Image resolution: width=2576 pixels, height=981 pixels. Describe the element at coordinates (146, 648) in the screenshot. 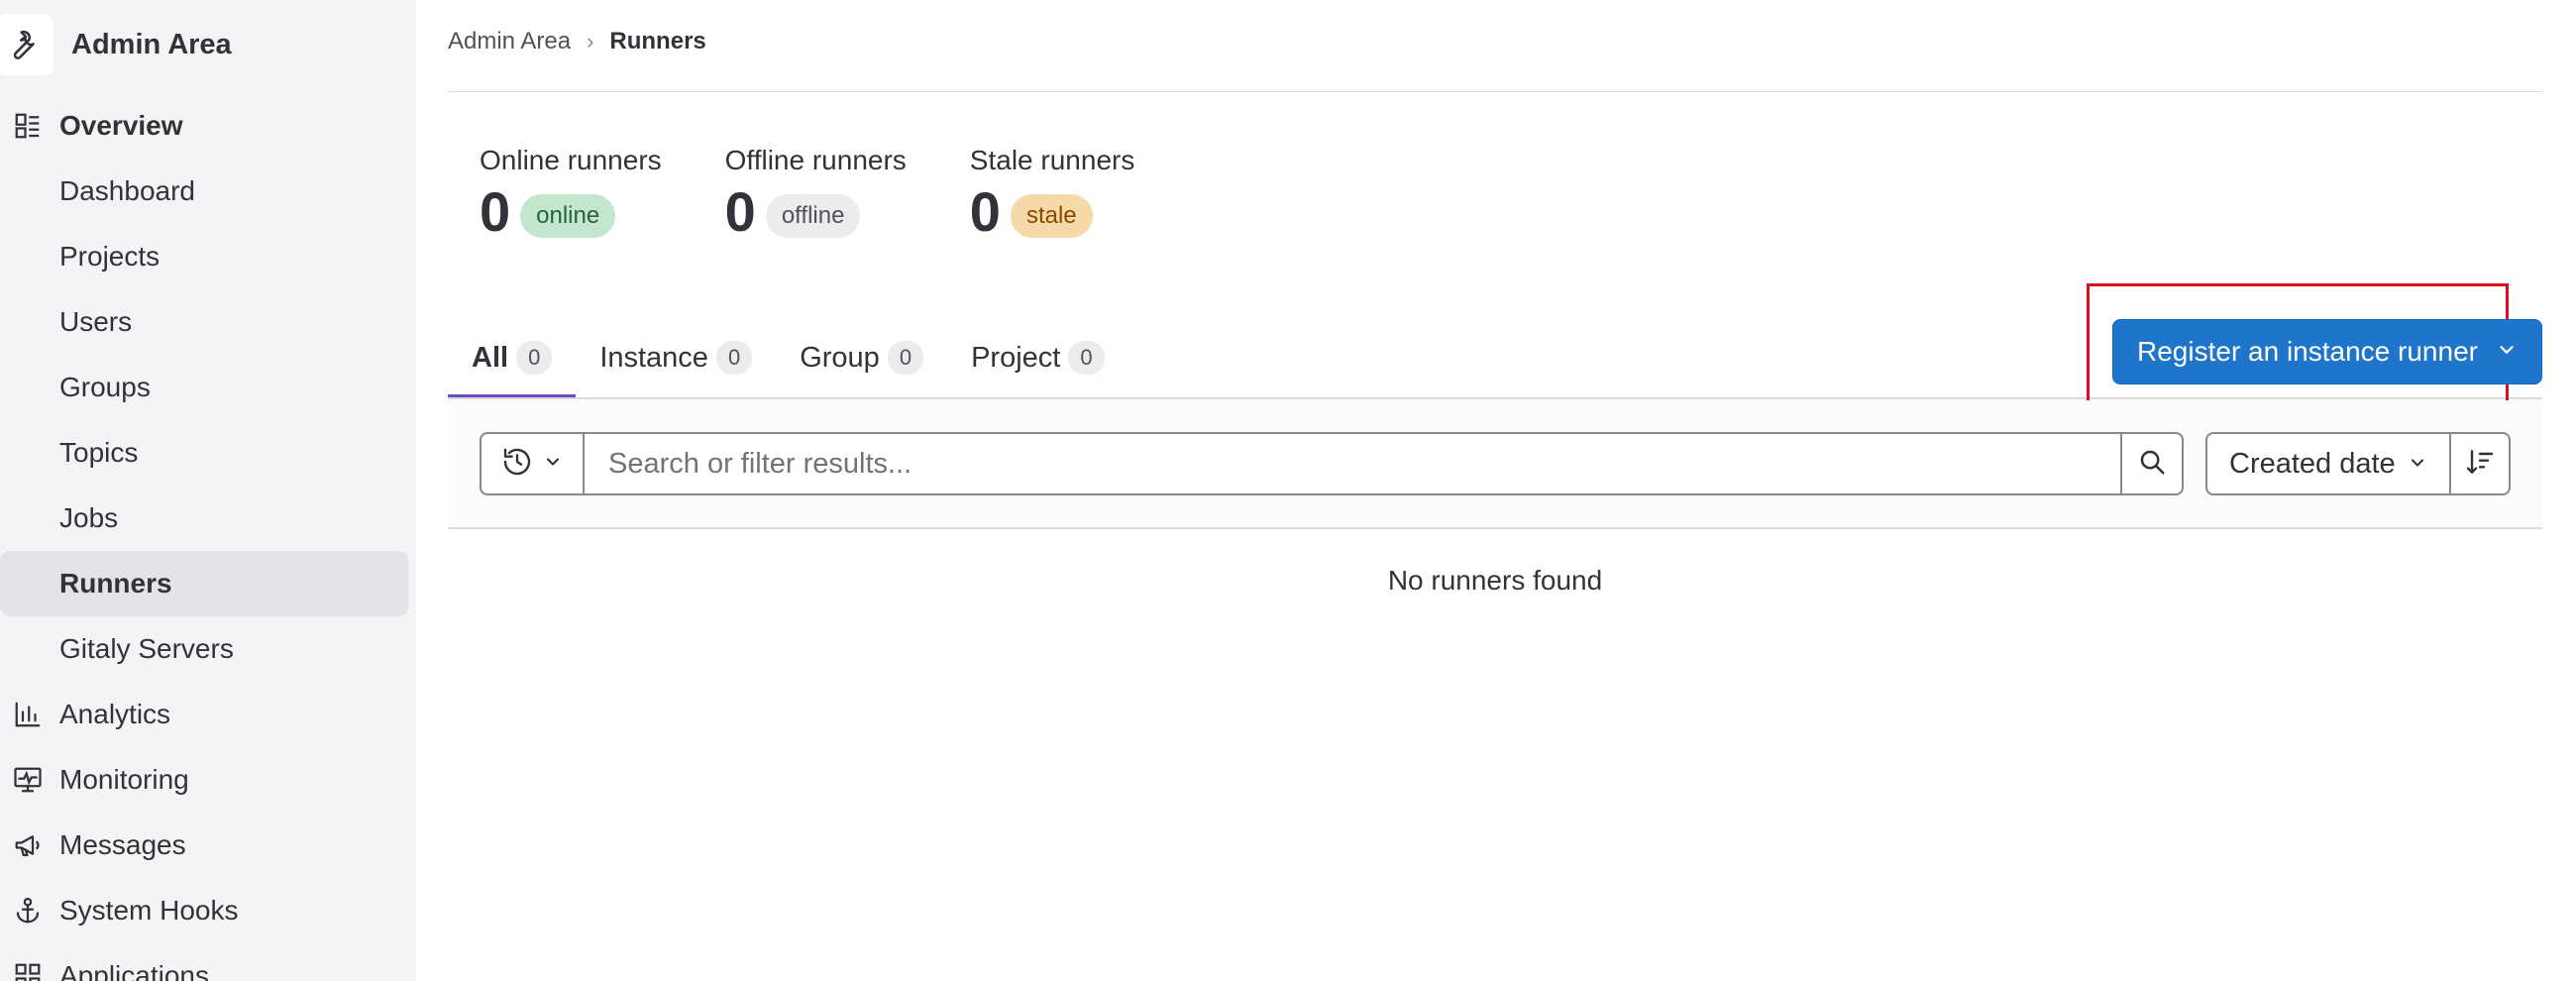

I see `sidebar-item-label: Gitaly Servers` at that location.